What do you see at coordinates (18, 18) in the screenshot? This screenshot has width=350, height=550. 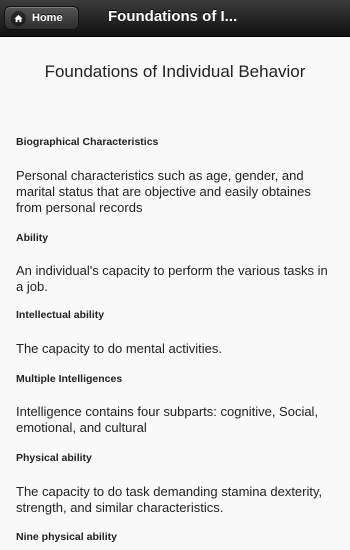 I see `home-icon` at bounding box center [18, 18].